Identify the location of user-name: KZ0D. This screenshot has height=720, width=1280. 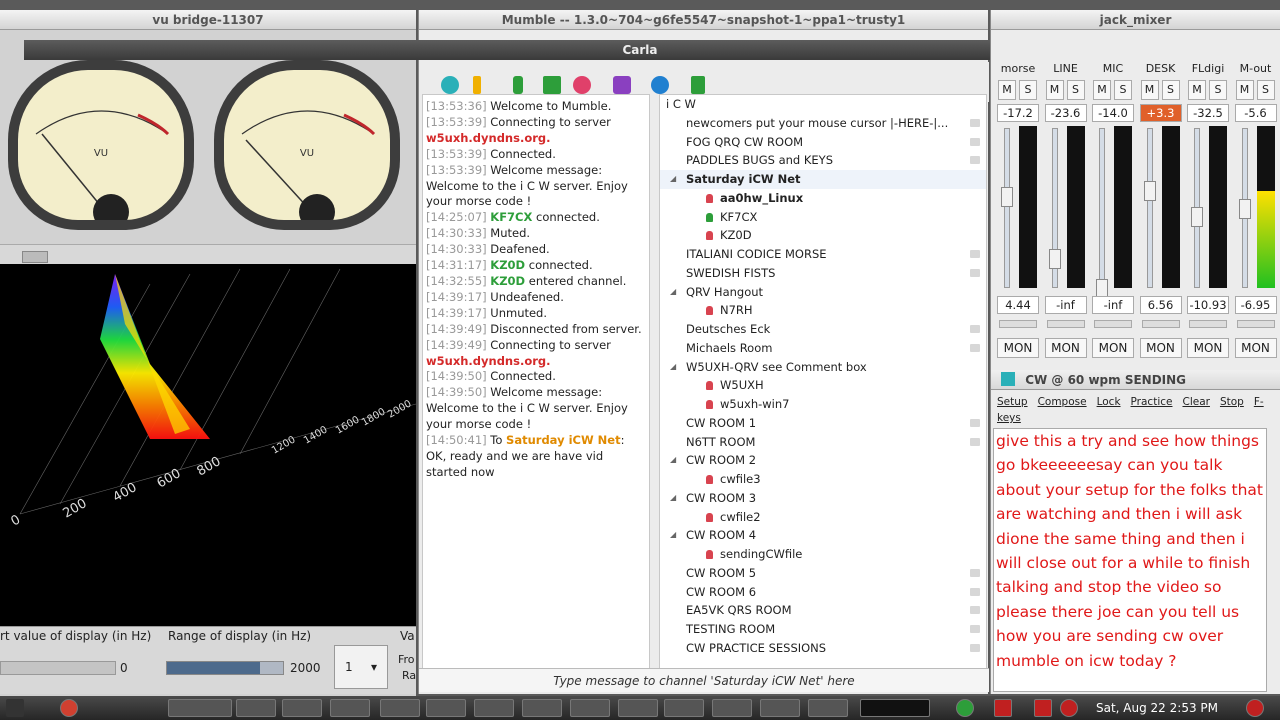
(507, 265).